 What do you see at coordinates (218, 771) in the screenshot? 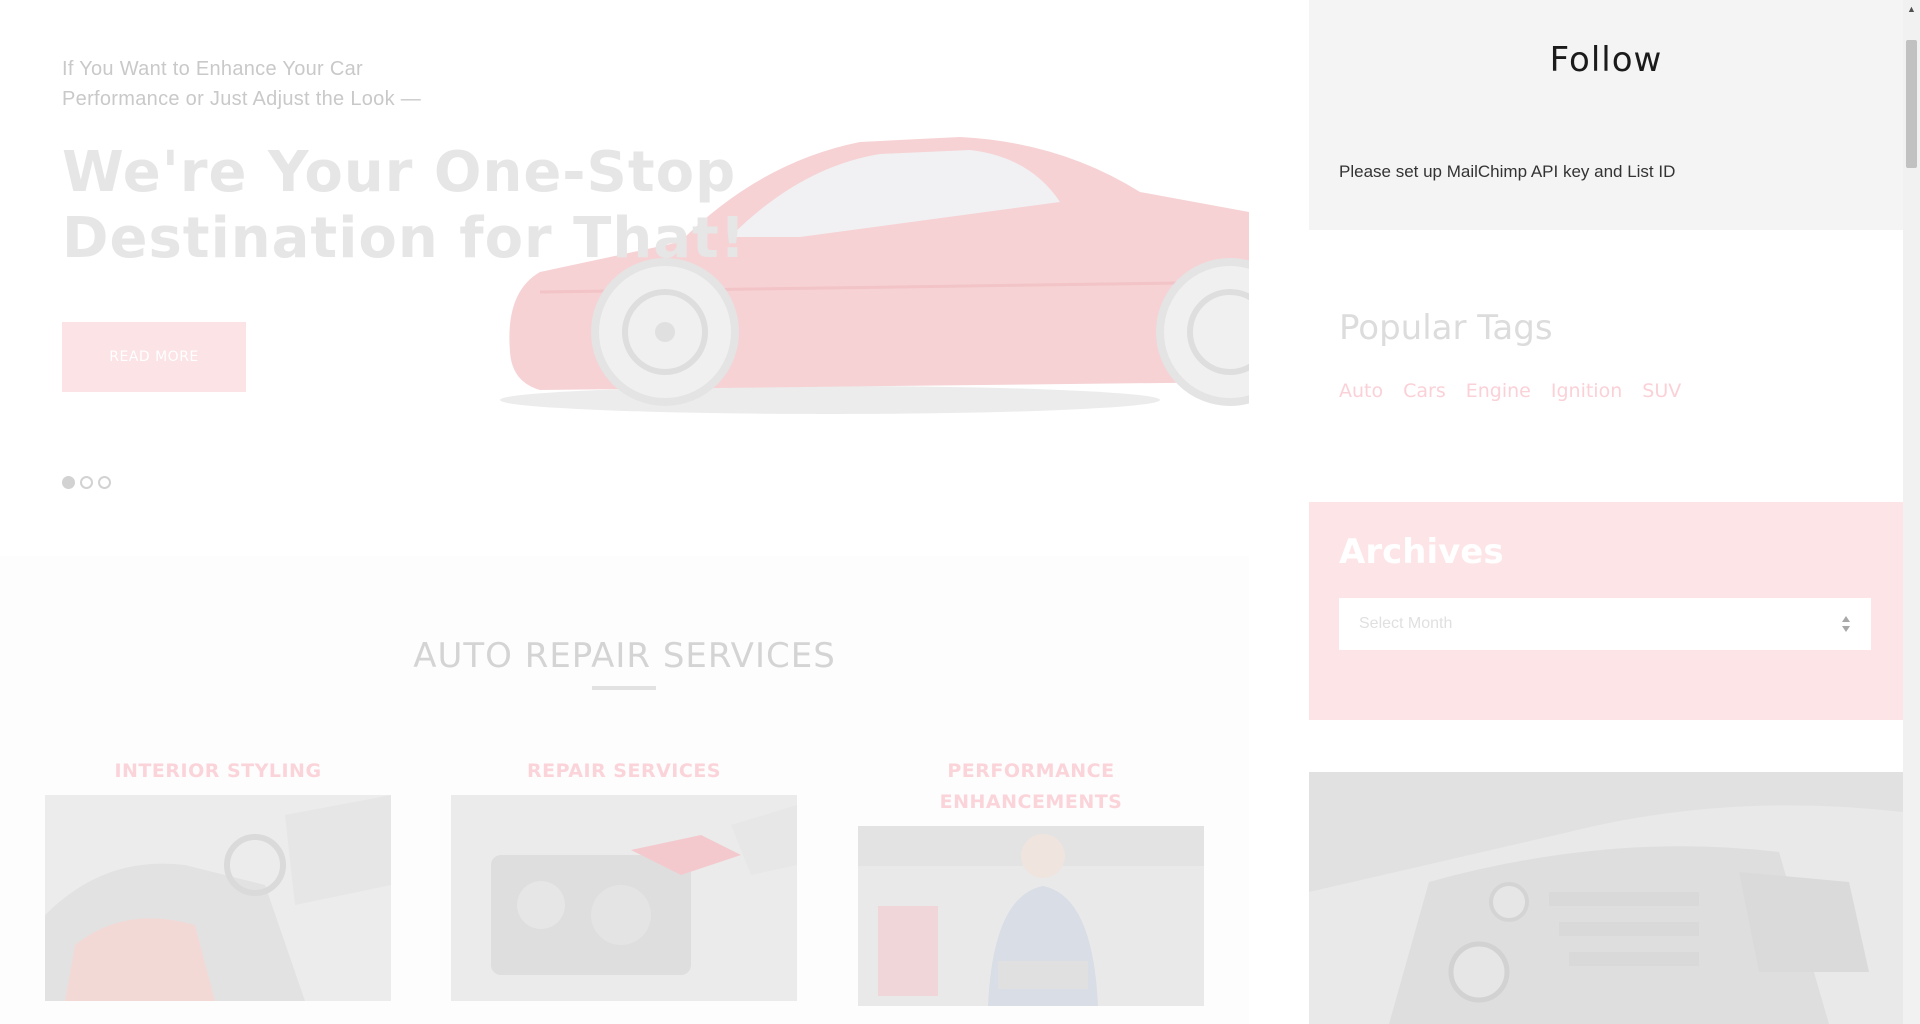
I see `service-title: INTERIOR STYLING` at bounding box center [218, 771].